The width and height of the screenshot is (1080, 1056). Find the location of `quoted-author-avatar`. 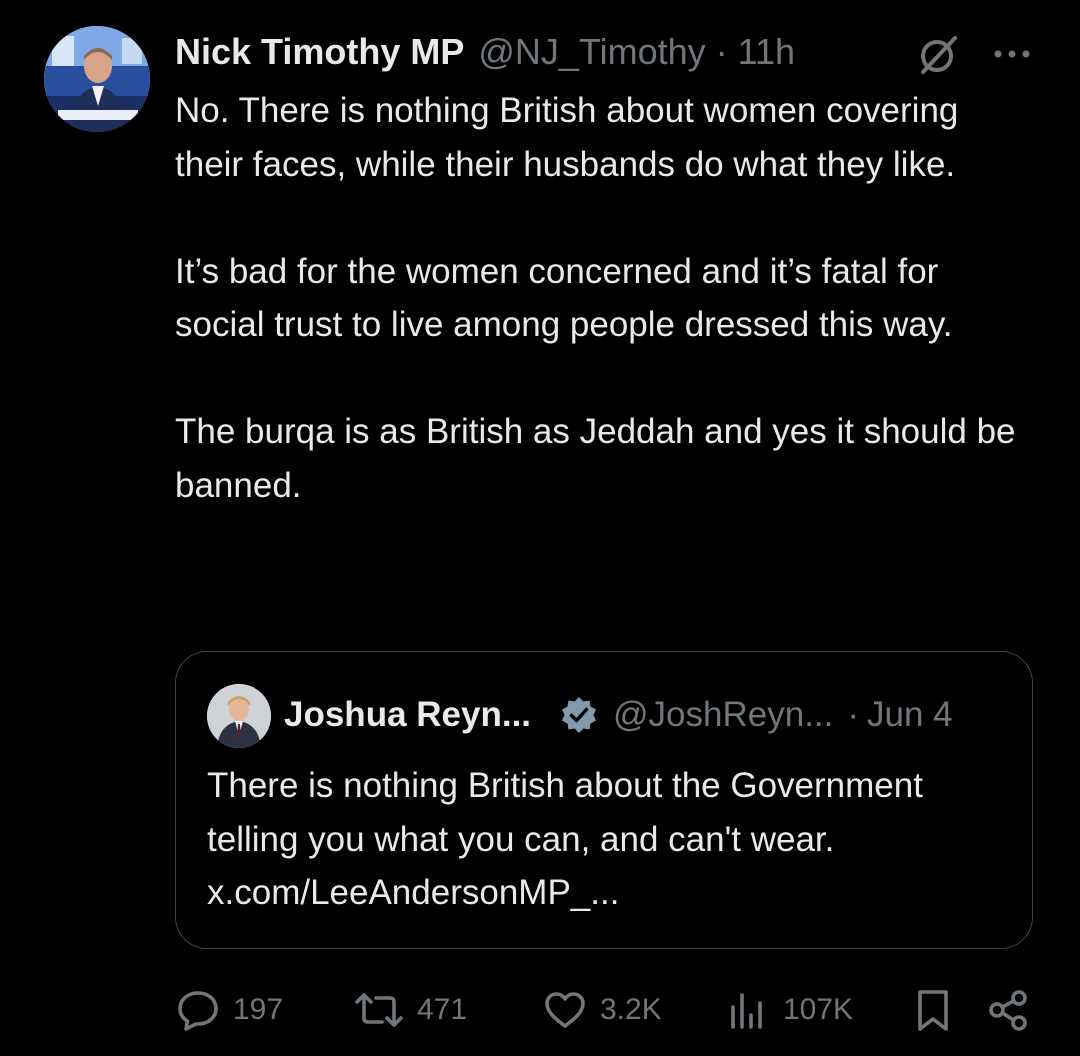

quoted-author-avatar is located at coordinates (239, 716).